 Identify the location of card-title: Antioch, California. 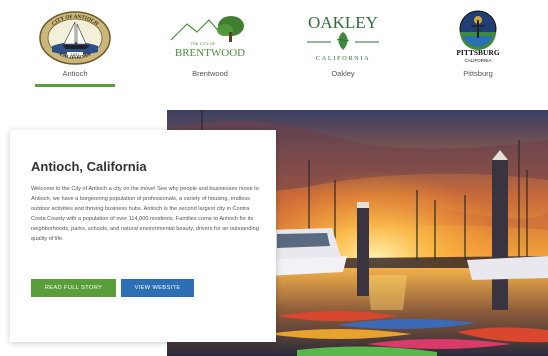
(89, 166).